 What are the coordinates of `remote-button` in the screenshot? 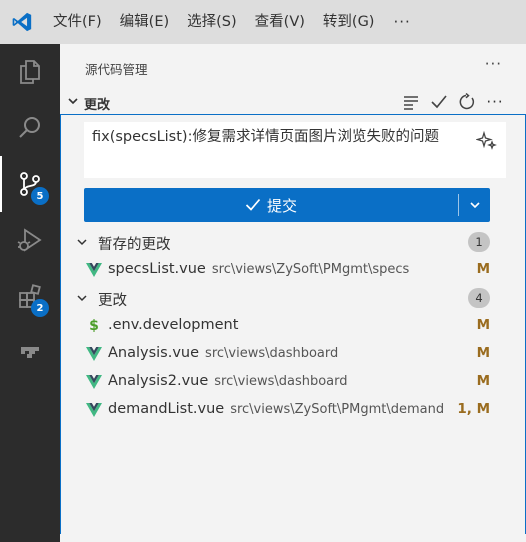 It's located at (30, 352).